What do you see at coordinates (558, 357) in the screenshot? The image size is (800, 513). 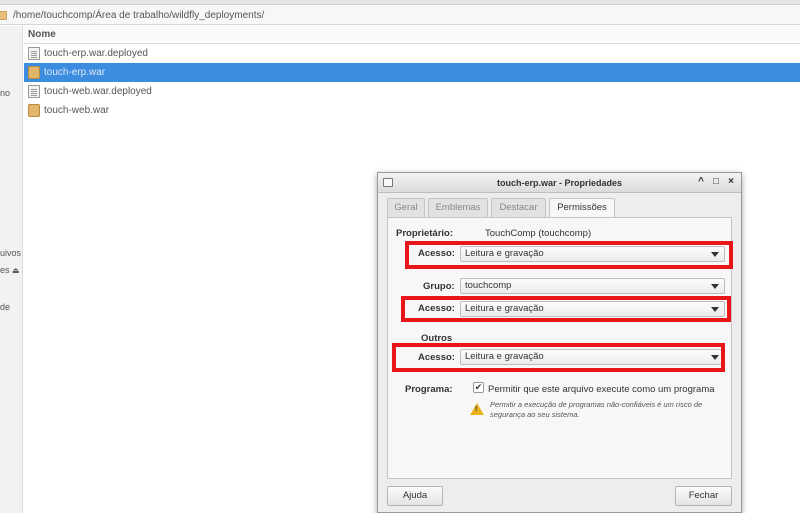 I see `highlight-box-others` at bounding box center [558, 357].